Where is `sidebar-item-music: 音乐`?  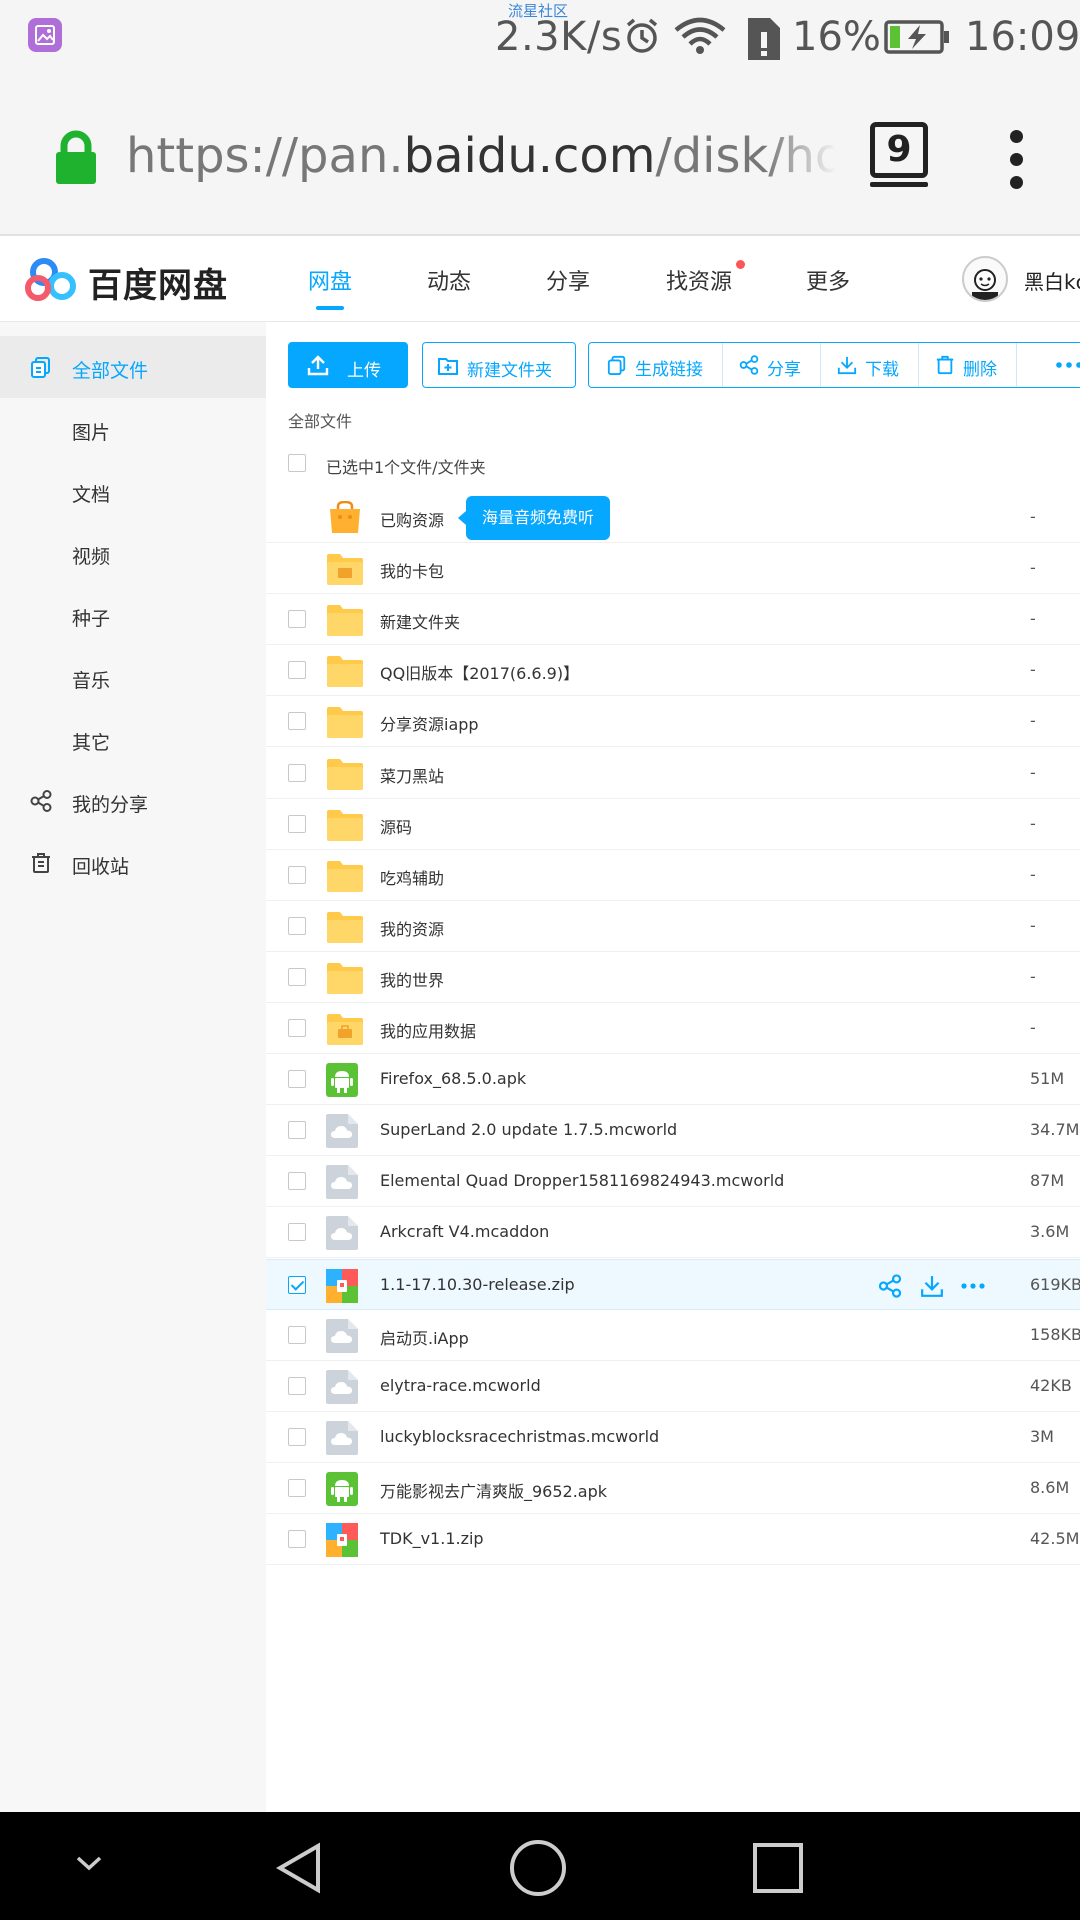 sidebar-item-music: 音乐 is located at coordinates (133, 677).